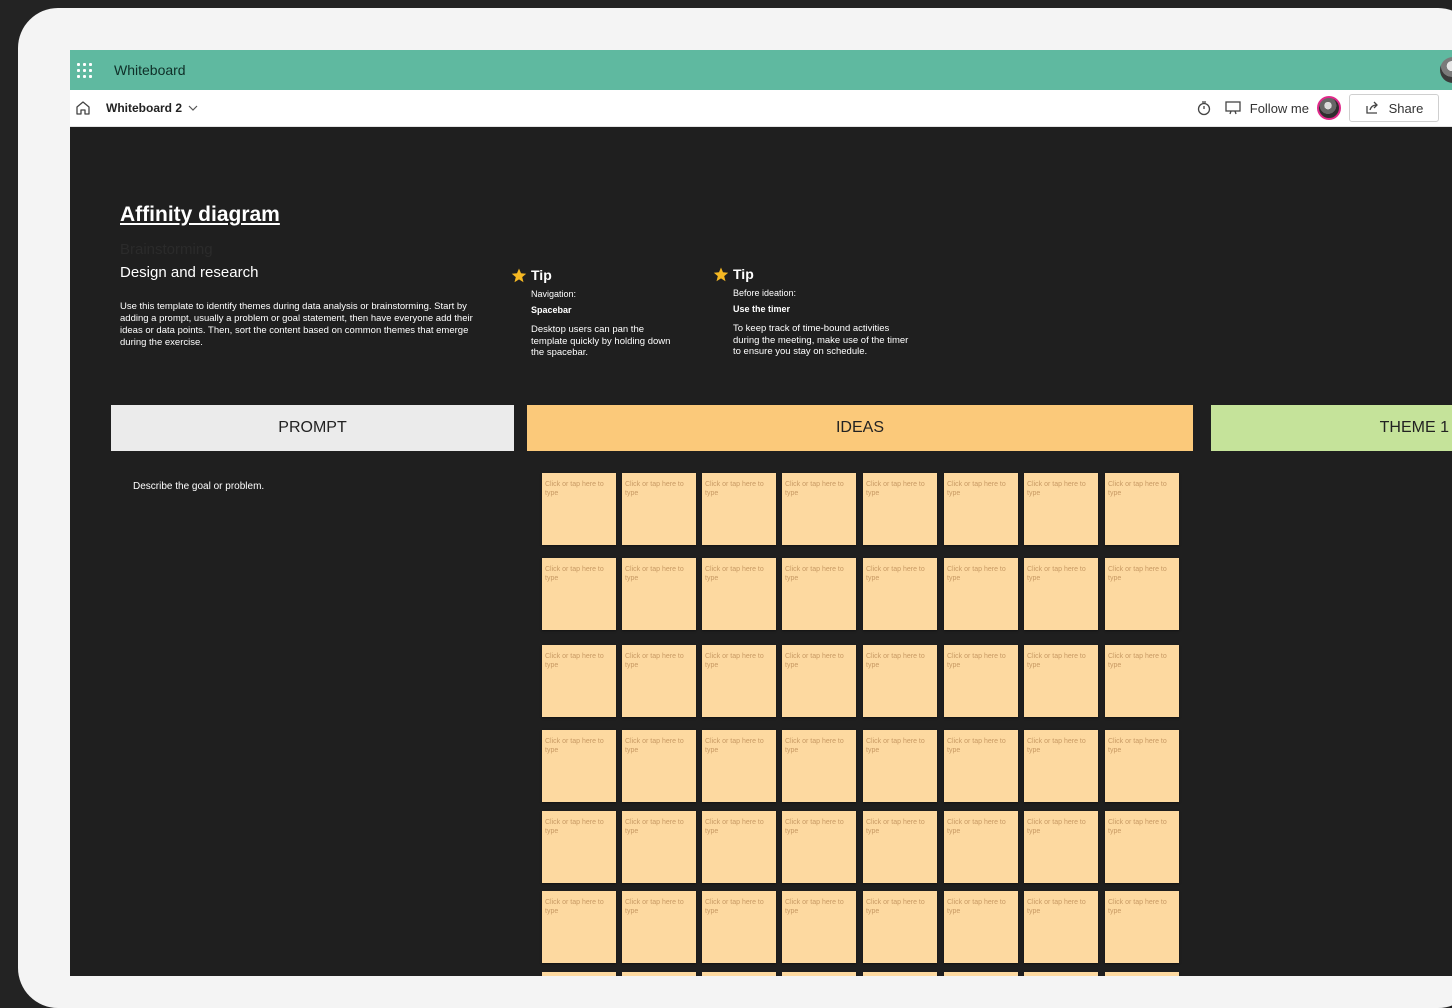  I want to click on chevron-down-icon, so click(193, 108).